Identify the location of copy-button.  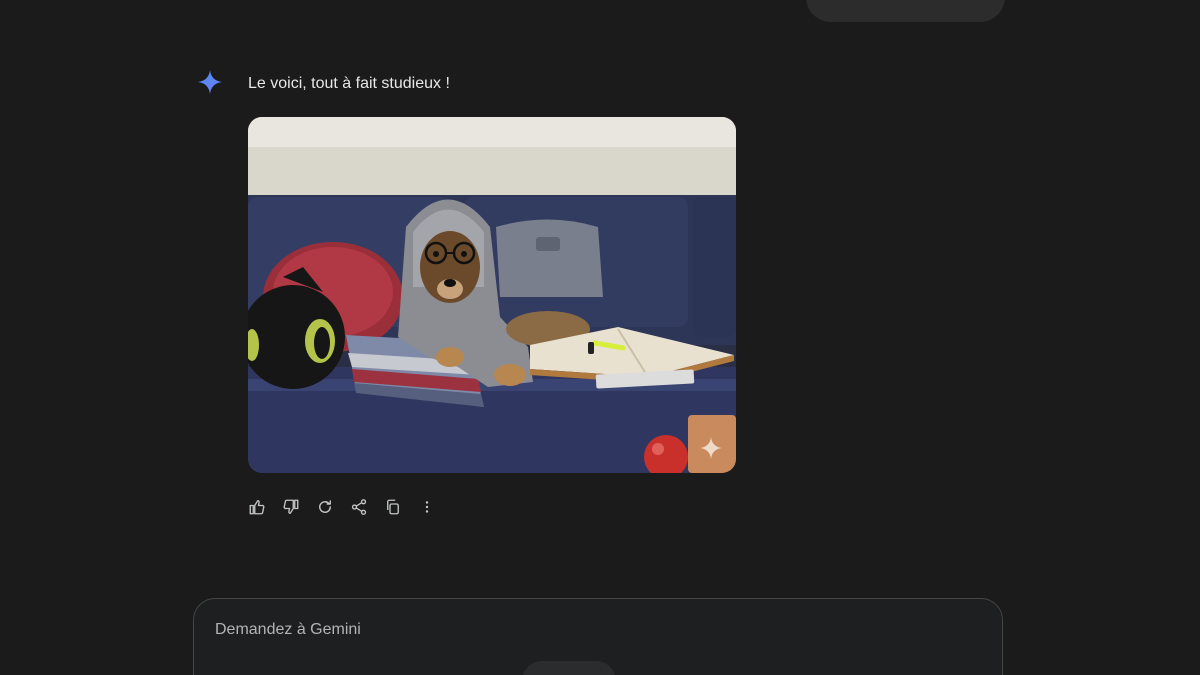
(393, 507).